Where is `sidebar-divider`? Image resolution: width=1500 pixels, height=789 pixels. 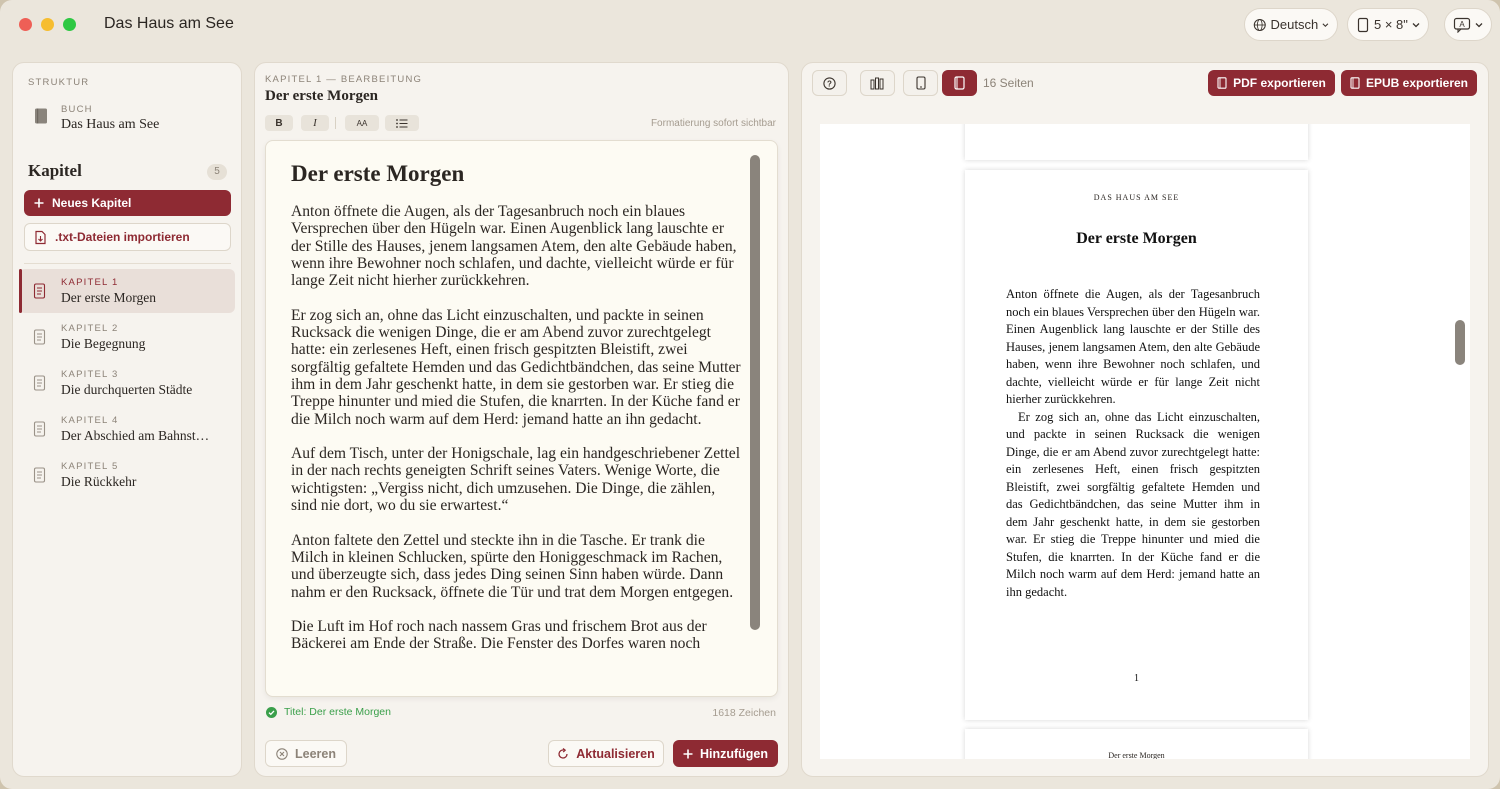 sidebar-divider is located at coordinates (127, 263).